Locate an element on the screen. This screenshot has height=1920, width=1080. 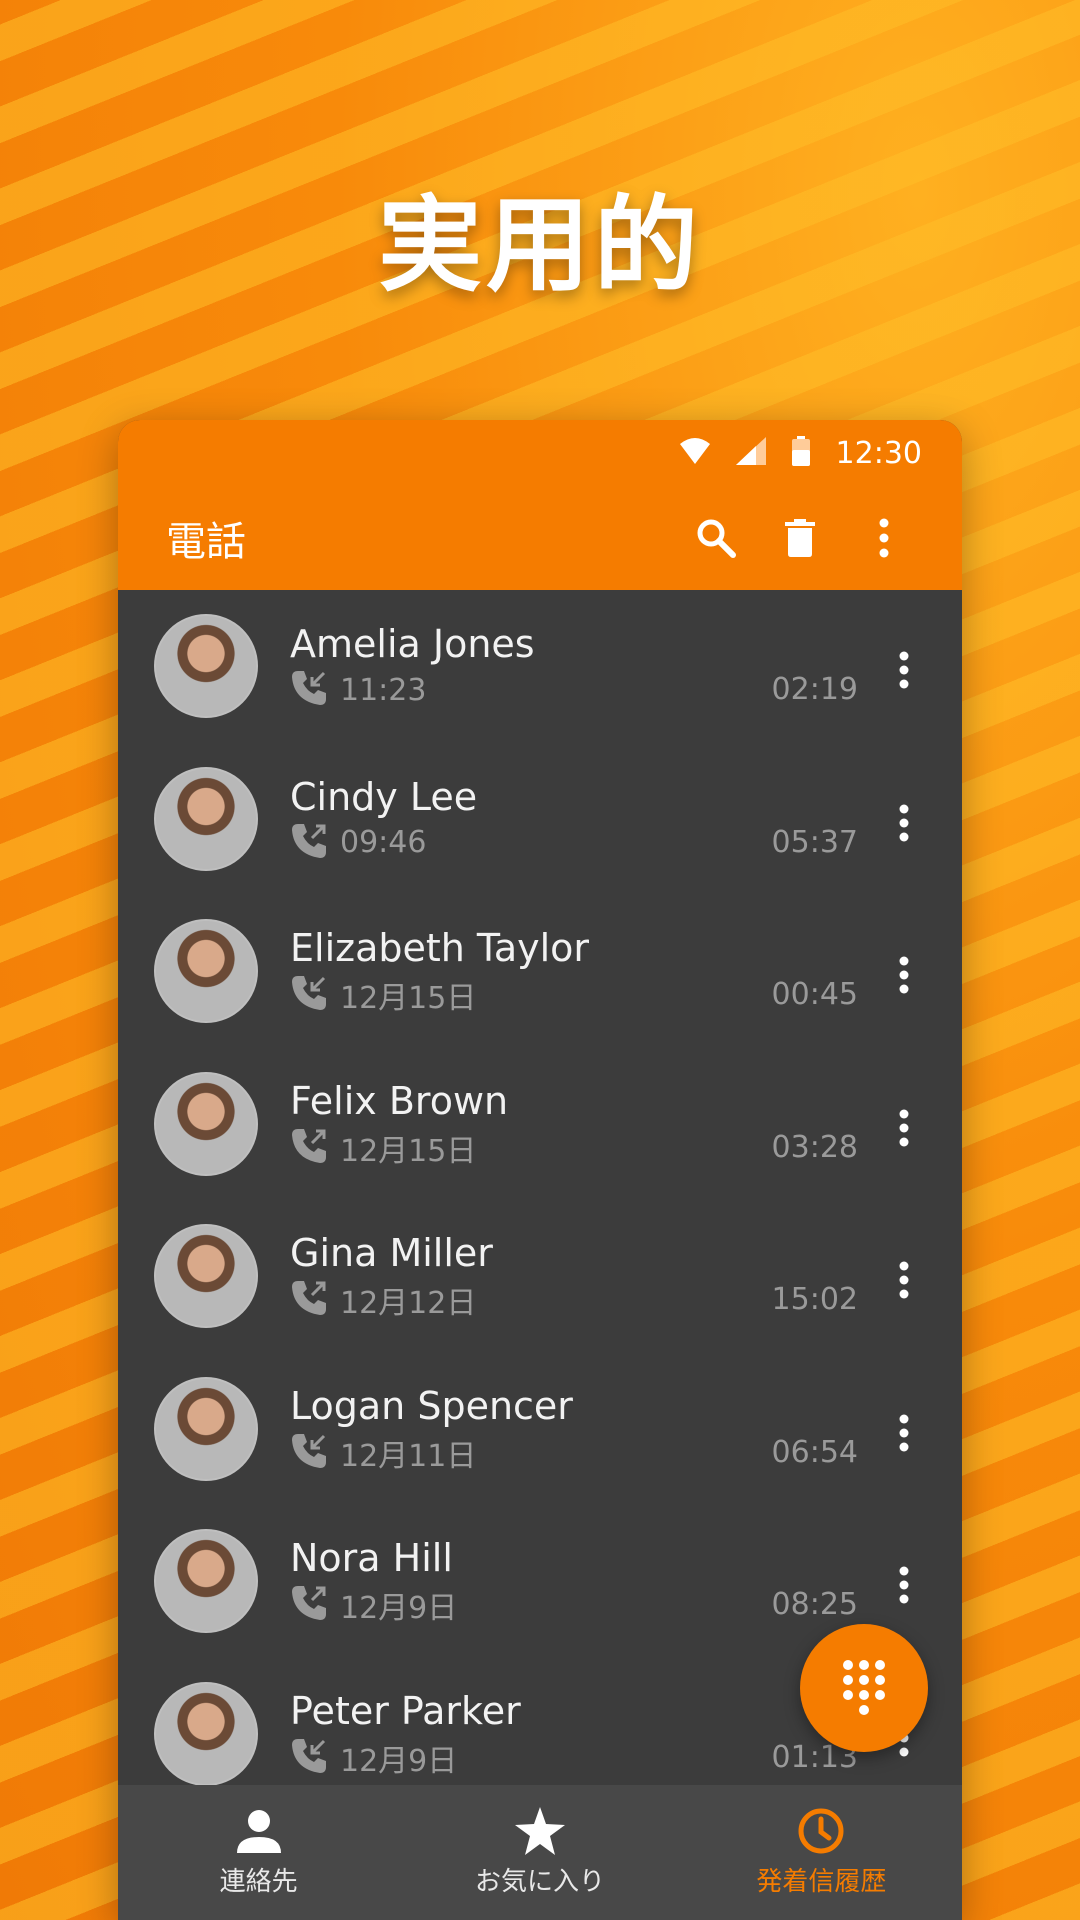
app-bar: 電話 is located at coordinates (540, 538).